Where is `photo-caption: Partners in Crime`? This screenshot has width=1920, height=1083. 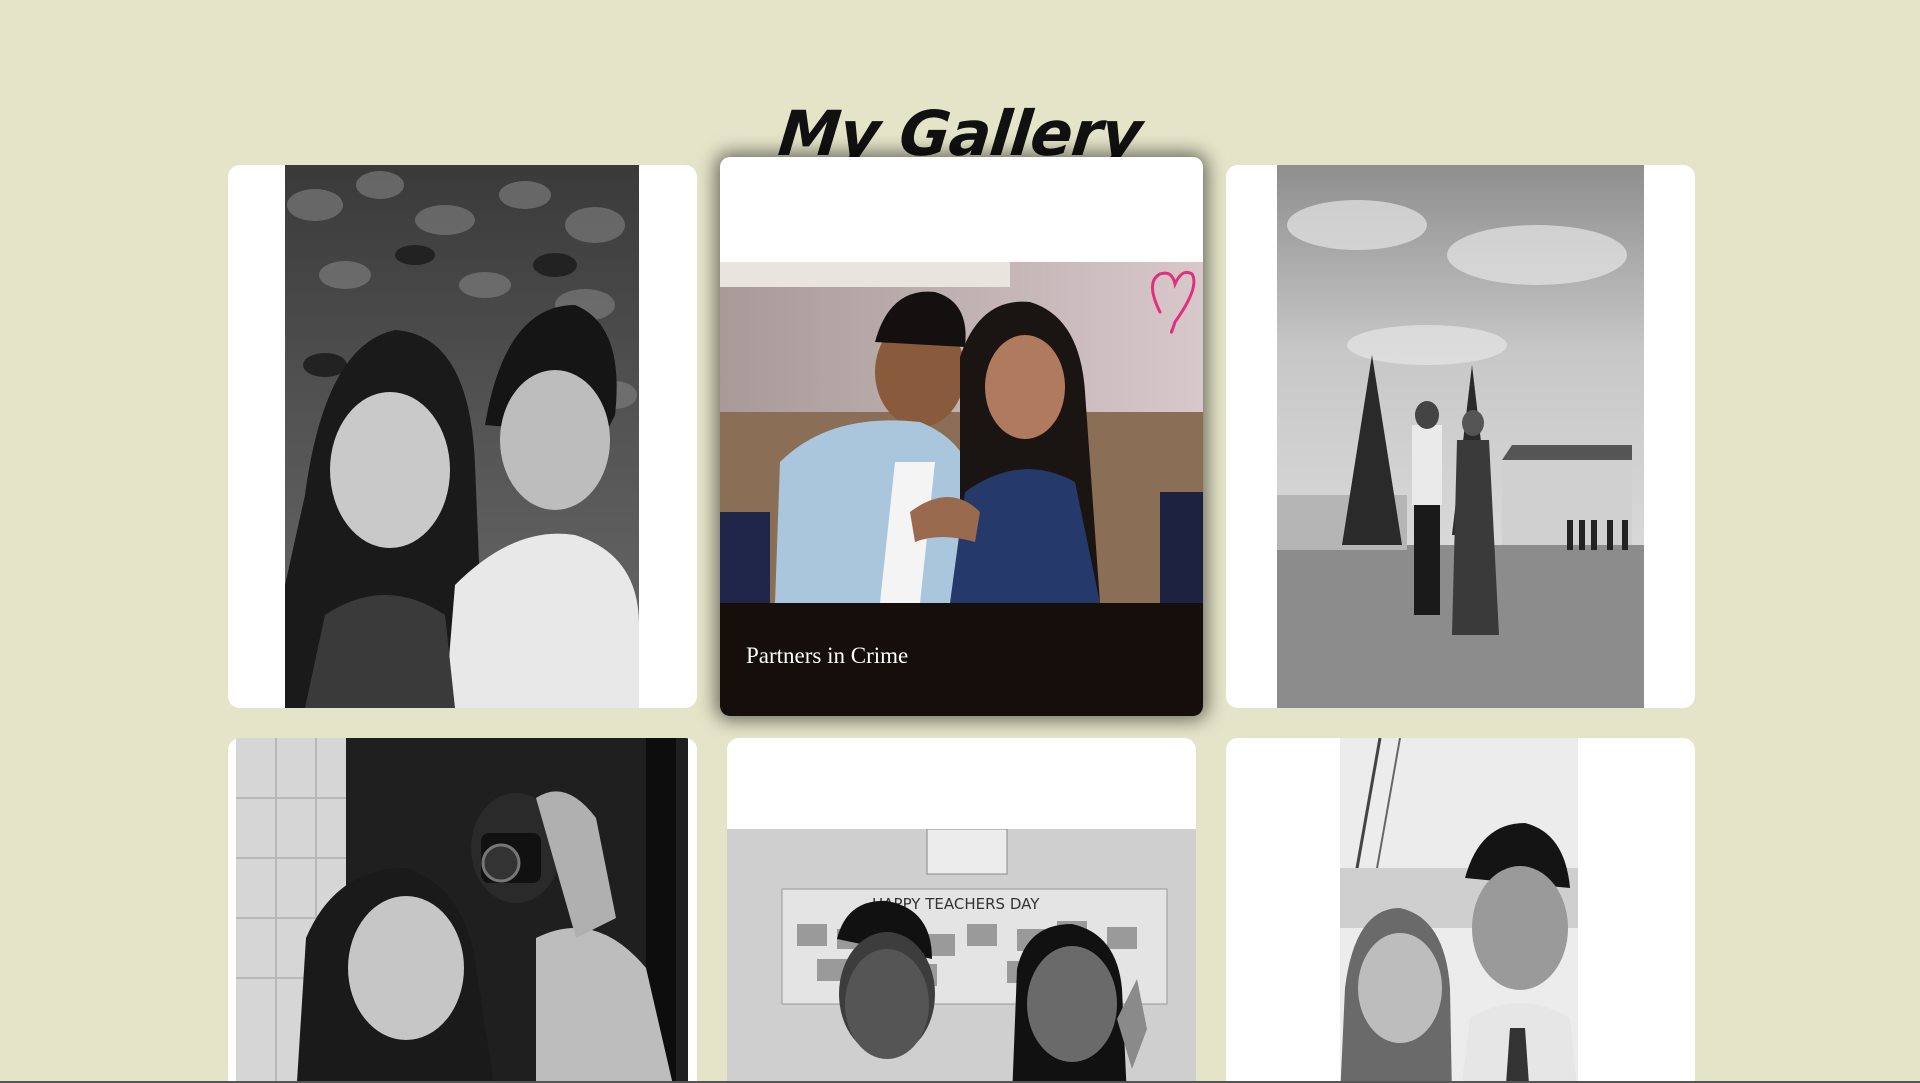 photo-caption: Partners in Crime is located at coordinates (827, 655).